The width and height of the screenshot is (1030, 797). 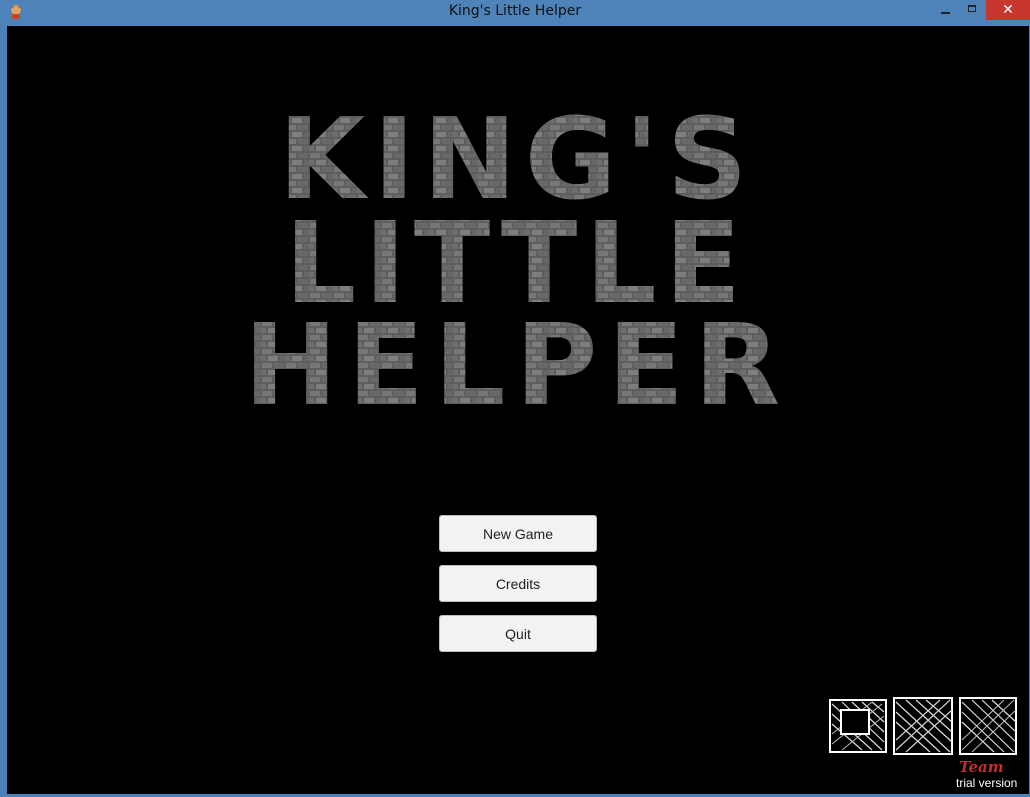 I want to click on new-game-button: New Game, so click(x=518, y=533).